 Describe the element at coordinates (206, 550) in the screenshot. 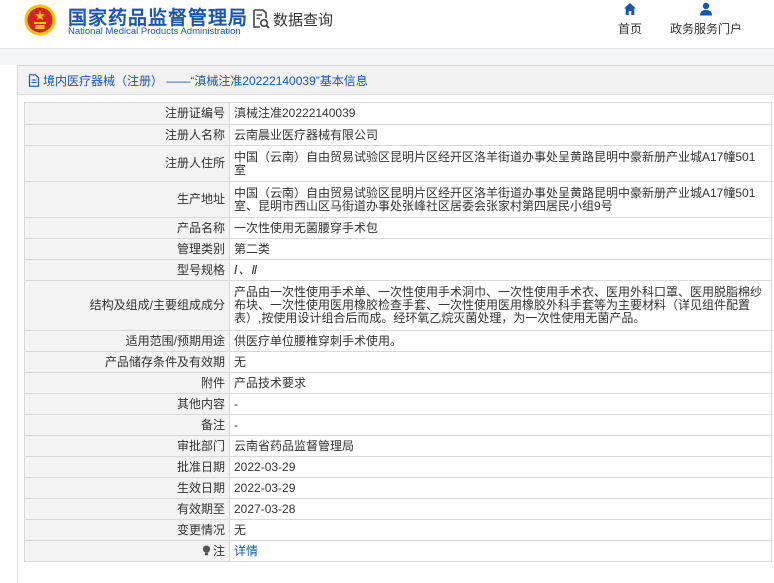

I see `lightbulb-icon` at that location.